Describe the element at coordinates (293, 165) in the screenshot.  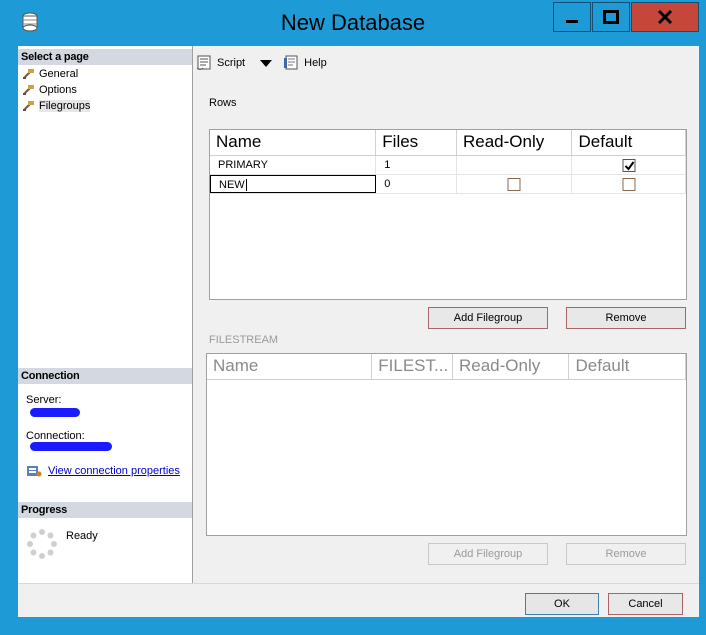
I see `cell-name: PRIMARY` at that location.